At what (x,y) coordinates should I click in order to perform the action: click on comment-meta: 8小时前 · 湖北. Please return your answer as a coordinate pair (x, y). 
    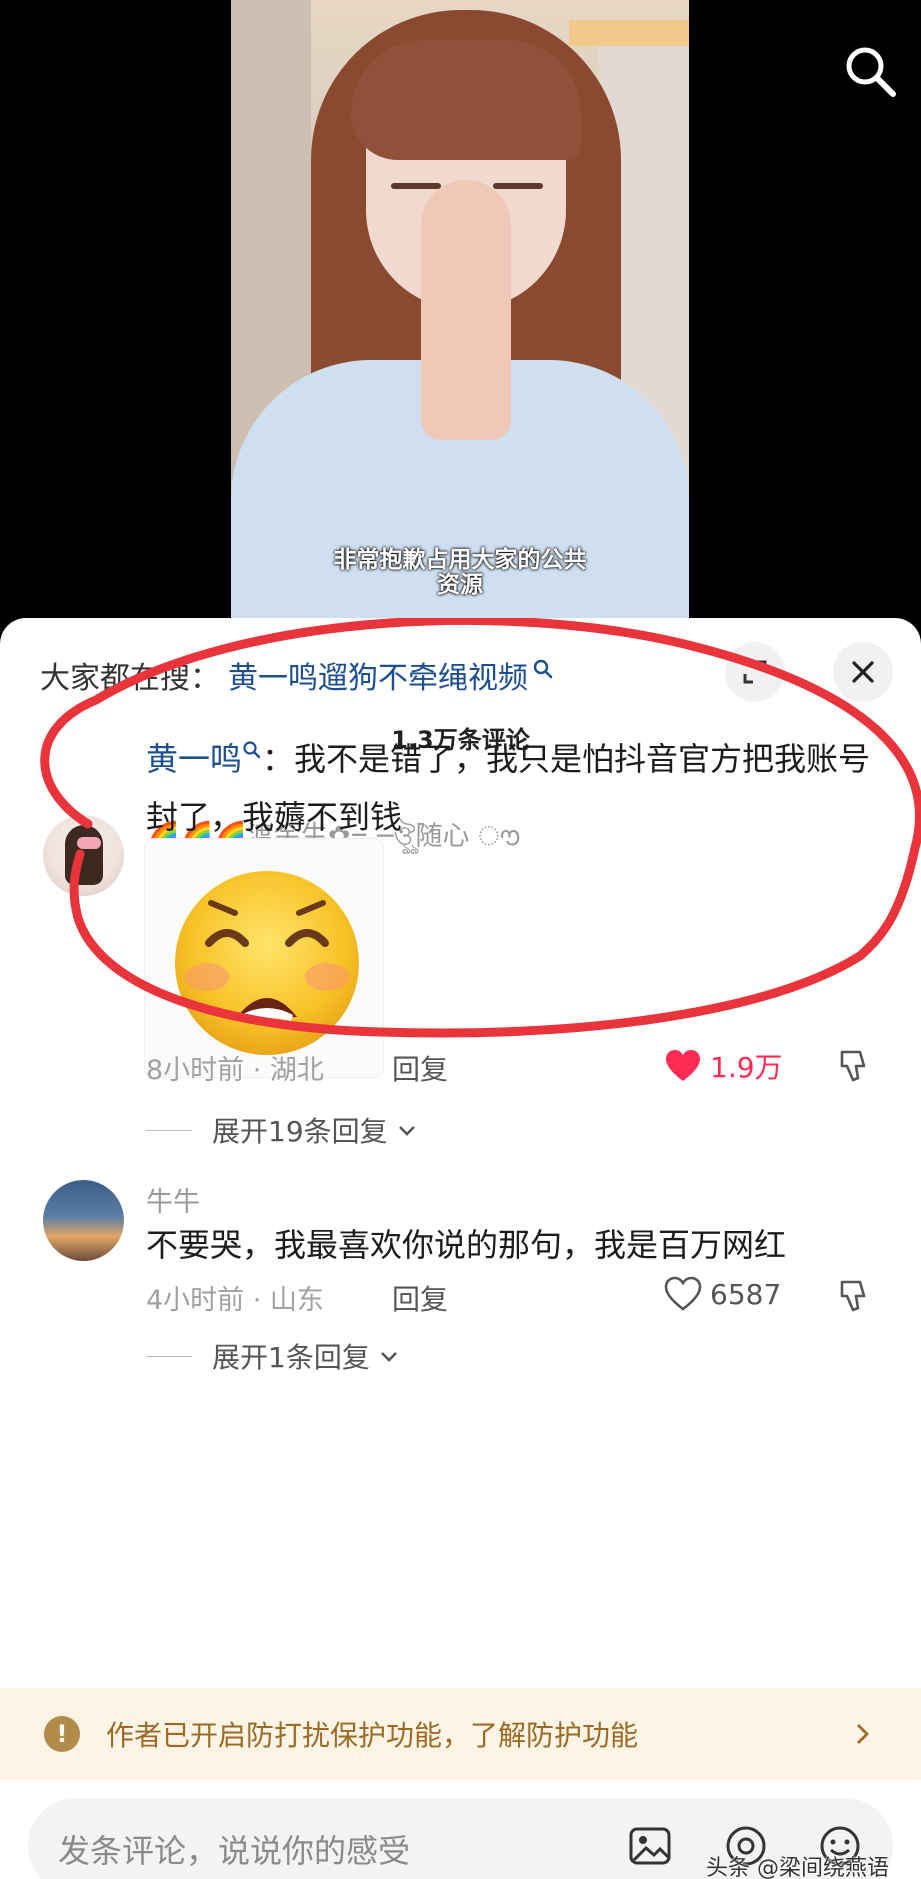
    Looking at the image, I should click on (235, 1070).